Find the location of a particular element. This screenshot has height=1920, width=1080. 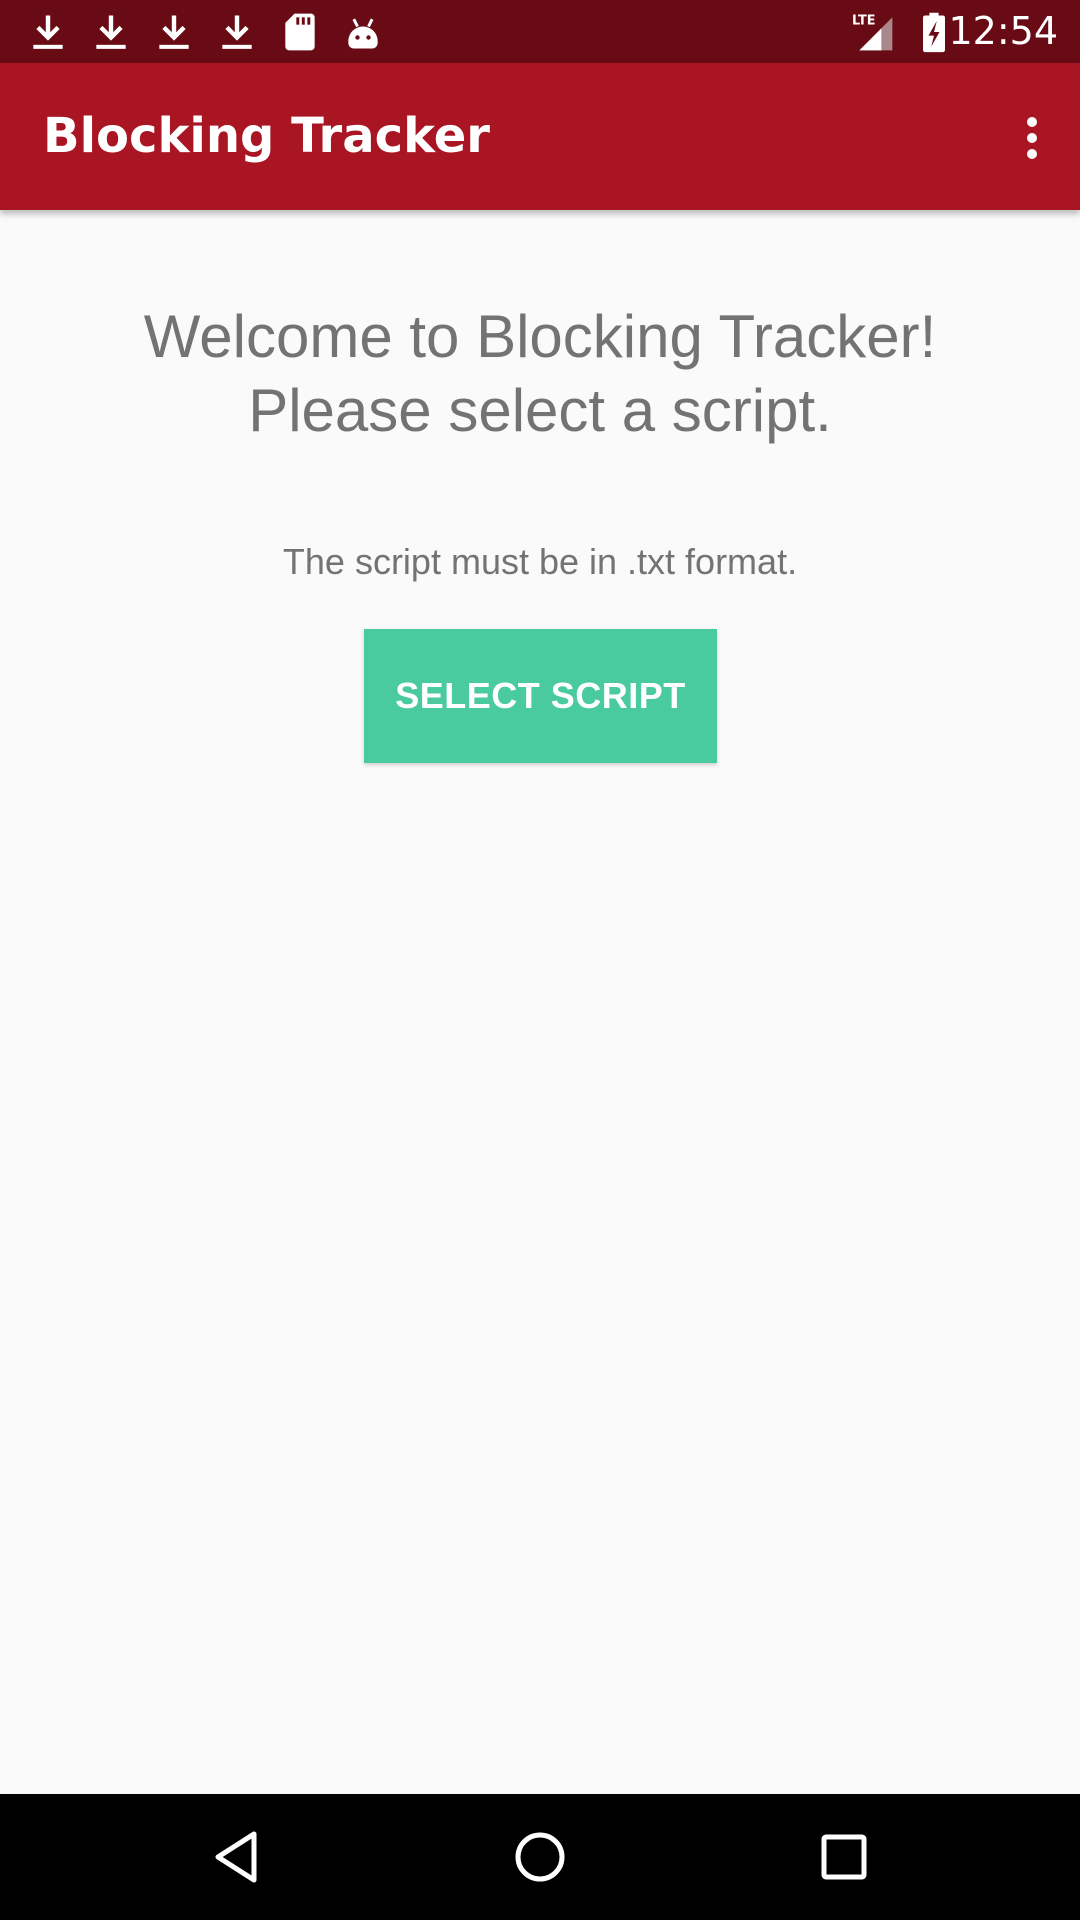

back-triangle-icon is located at coordinates (236, 1857).